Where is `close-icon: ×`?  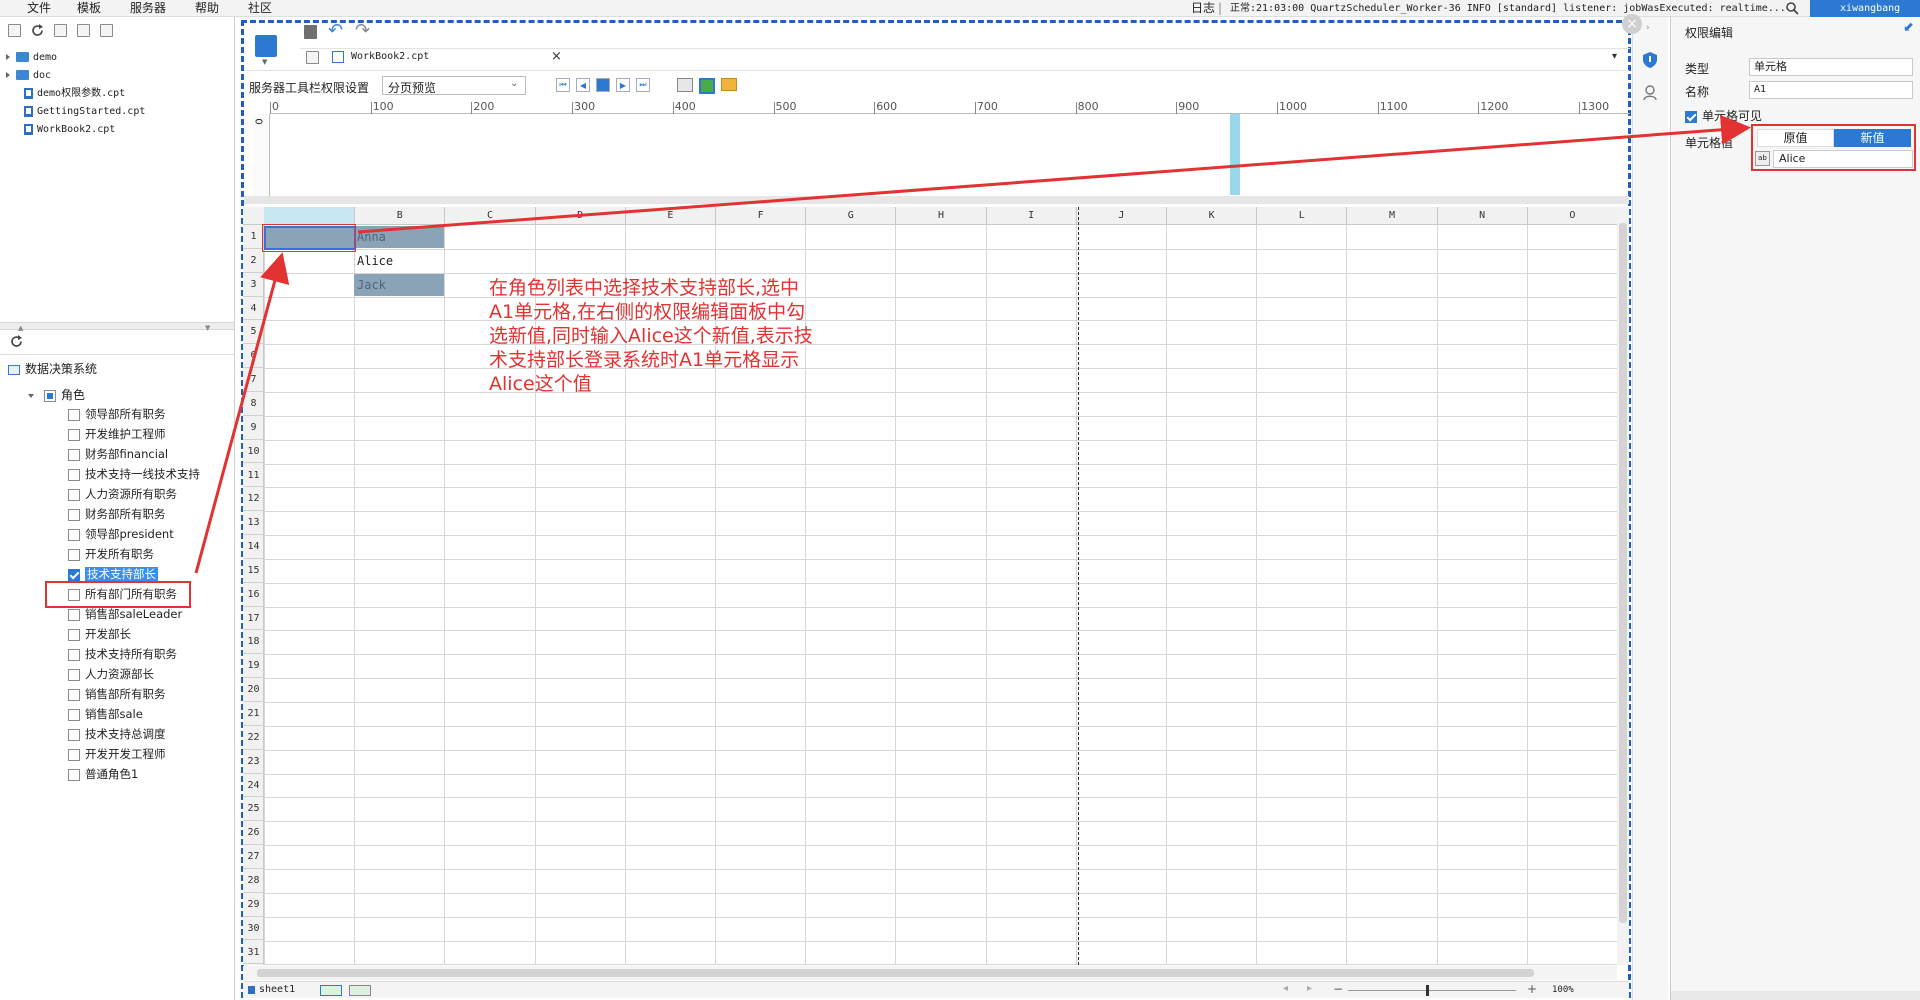 close-icon: × is located at coordinates (1632, 24).